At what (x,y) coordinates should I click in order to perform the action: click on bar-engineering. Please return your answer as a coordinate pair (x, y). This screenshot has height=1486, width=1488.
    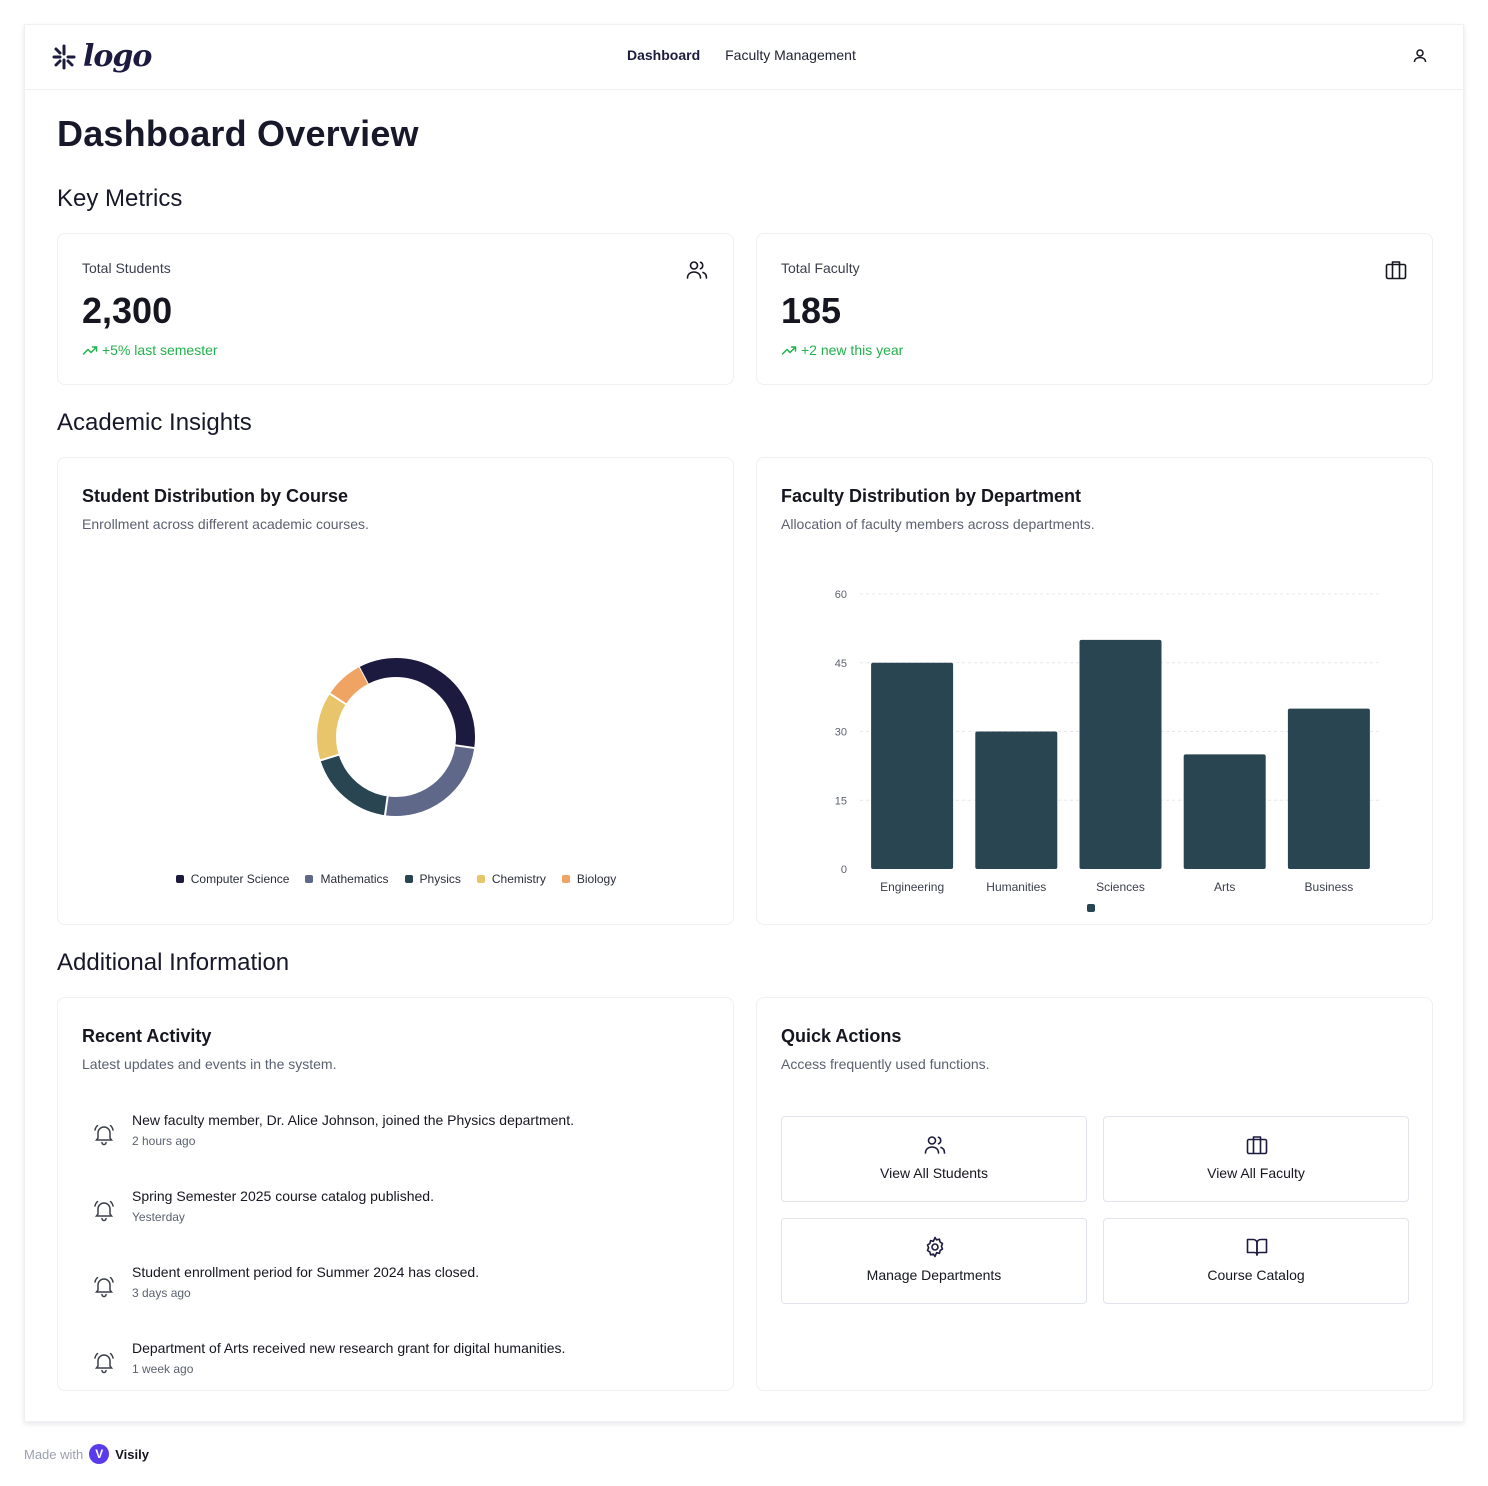
    Looking at the image, I should click on (912, 765).